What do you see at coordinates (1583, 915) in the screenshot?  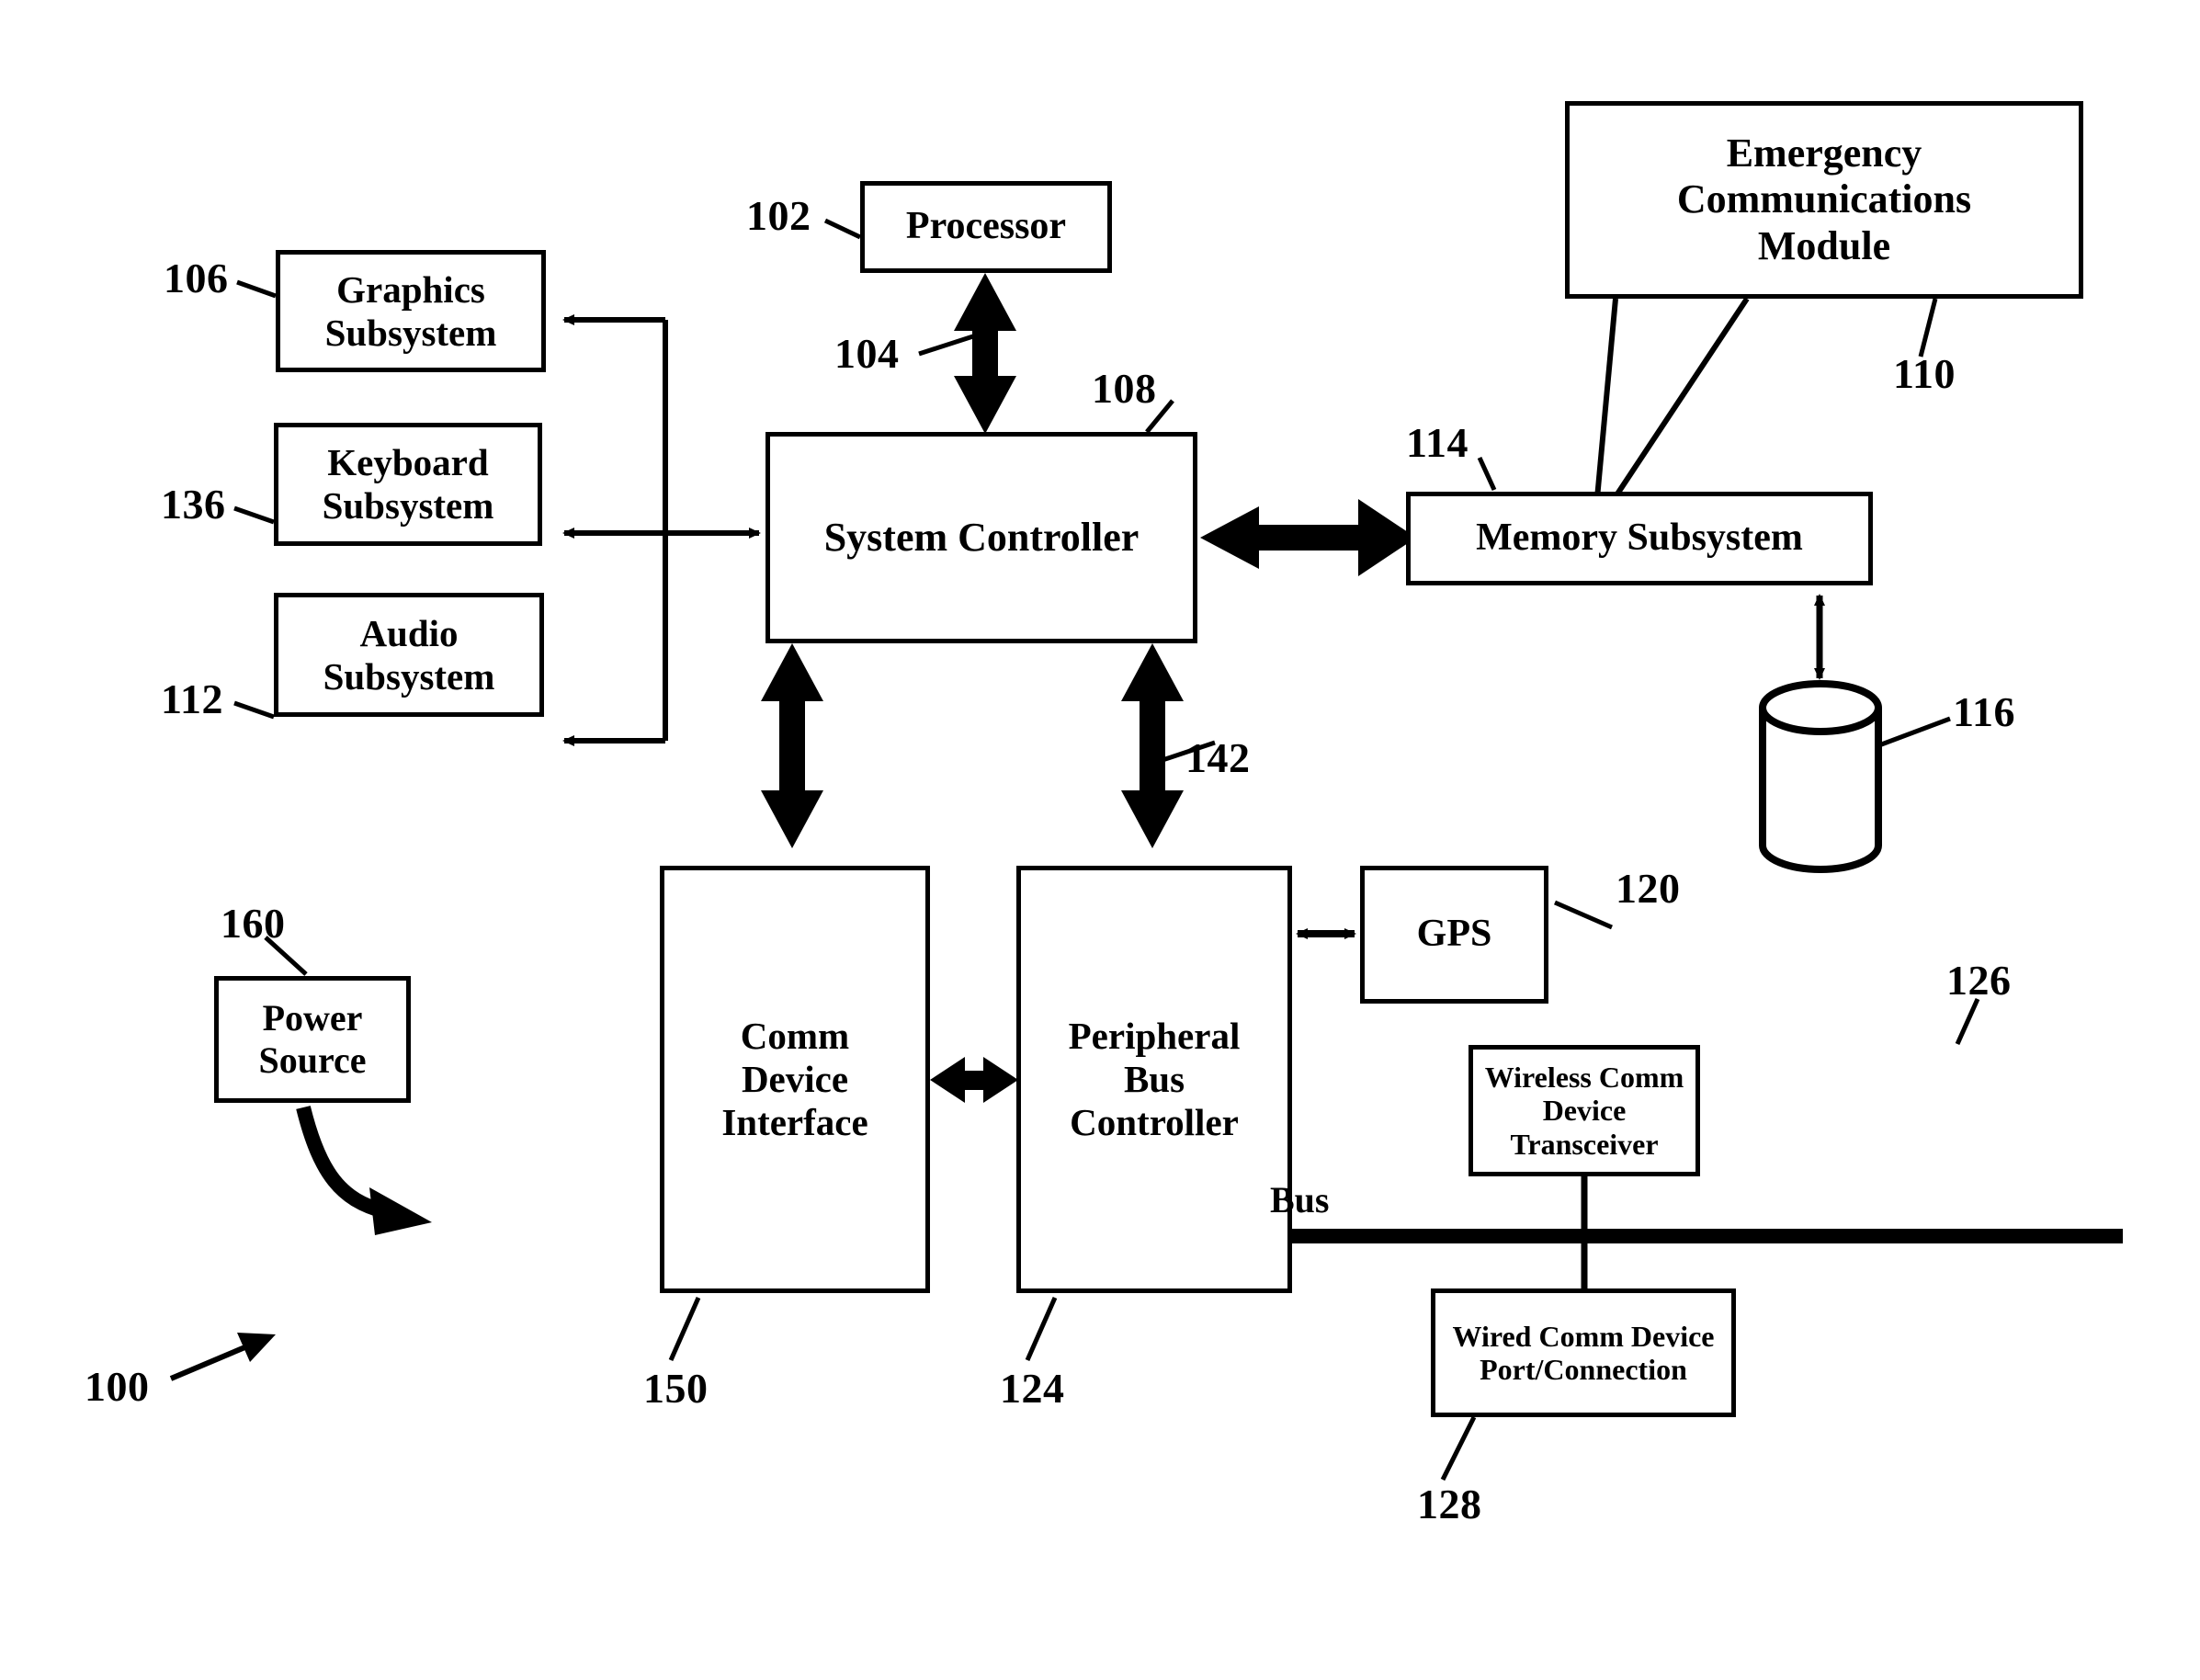 I see `ref-120-leader` at bounding box center [1583, 915].